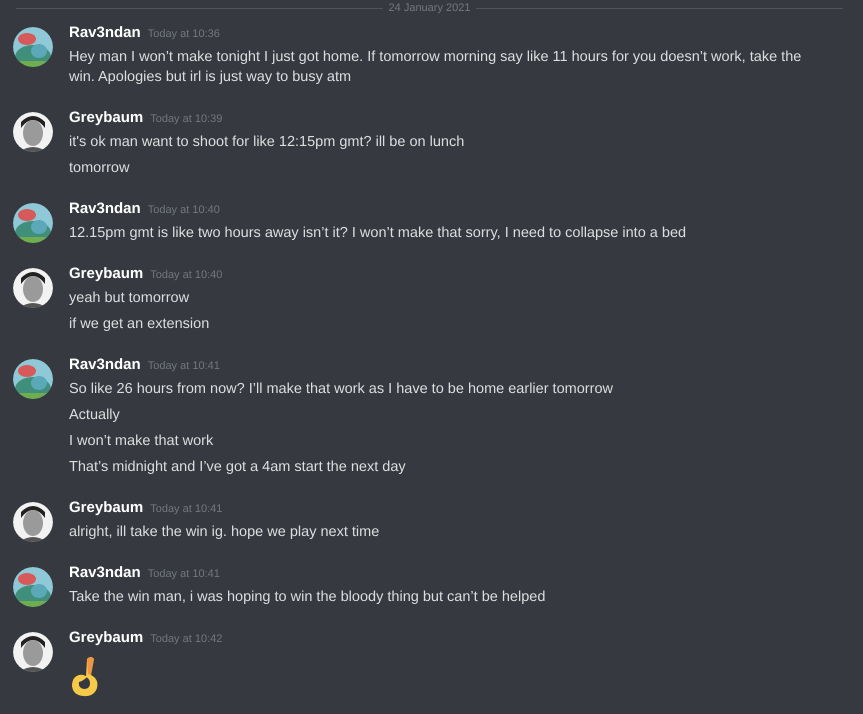 This screenshot has height=714, width=863. I want to click on message-text: 12.15pm gmt is like two hours away isn’t it? I won’t make that sorry, I need to collapse into a bed, so click(378, 233).